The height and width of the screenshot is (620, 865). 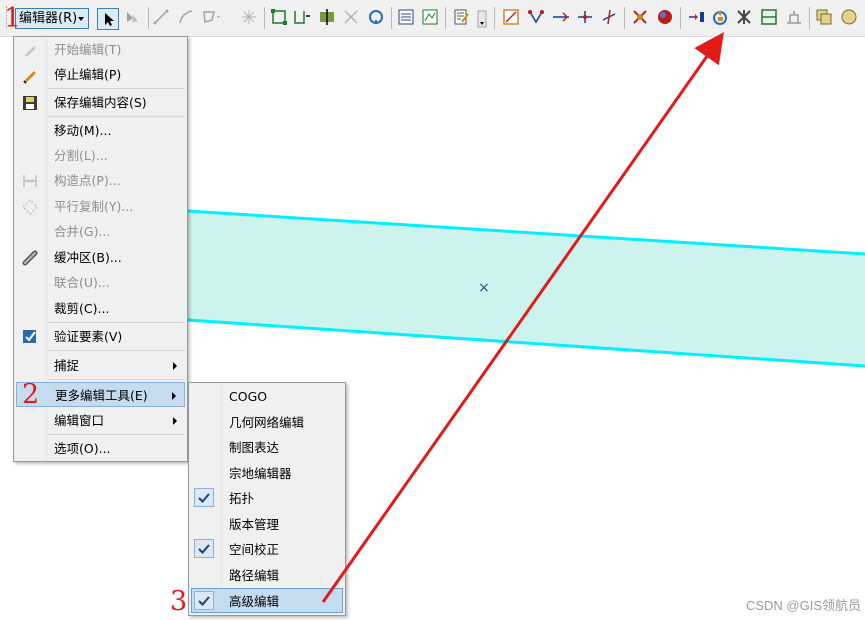 What do you see at coordinates (803, 605) in the screenshot?
I see `watermark: CSDN @GIS领航员` at bounding box center [803, 605].